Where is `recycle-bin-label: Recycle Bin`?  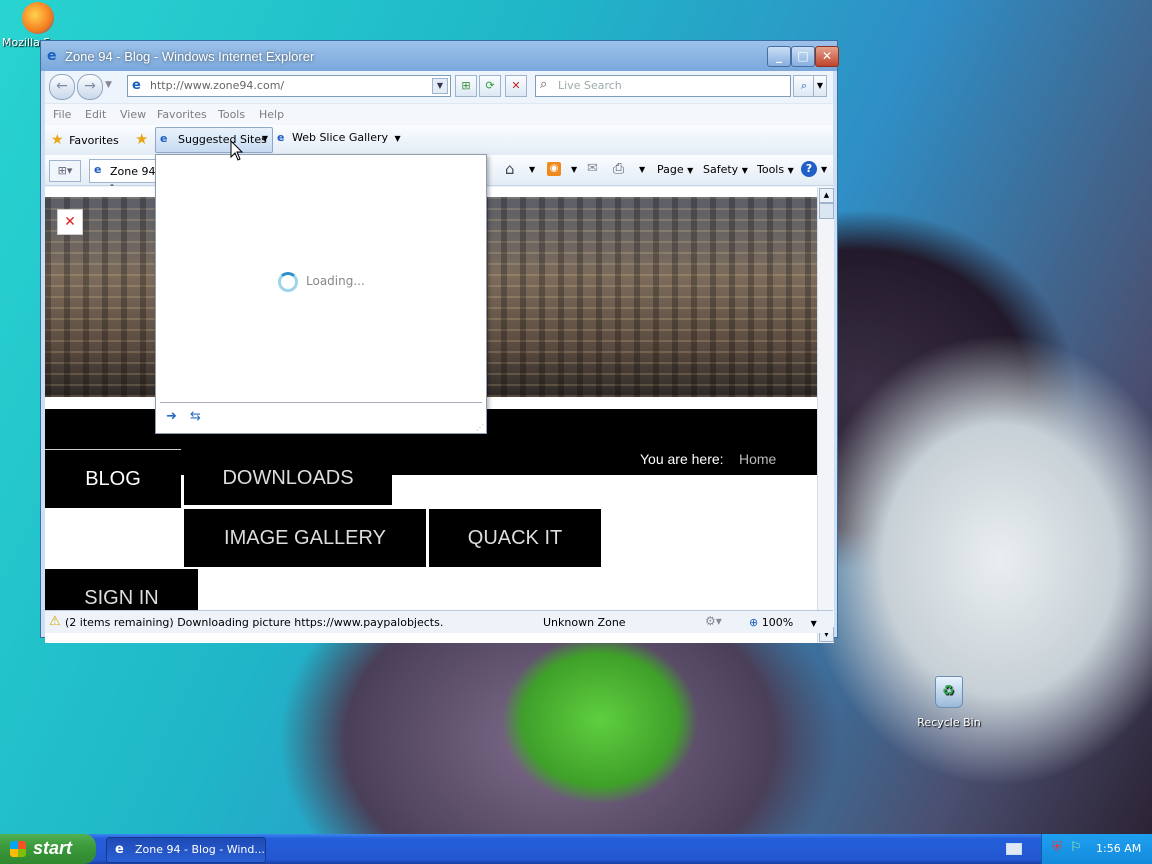
recycle-bin-label: Recycle Bin is located at coordinates (949, 722).